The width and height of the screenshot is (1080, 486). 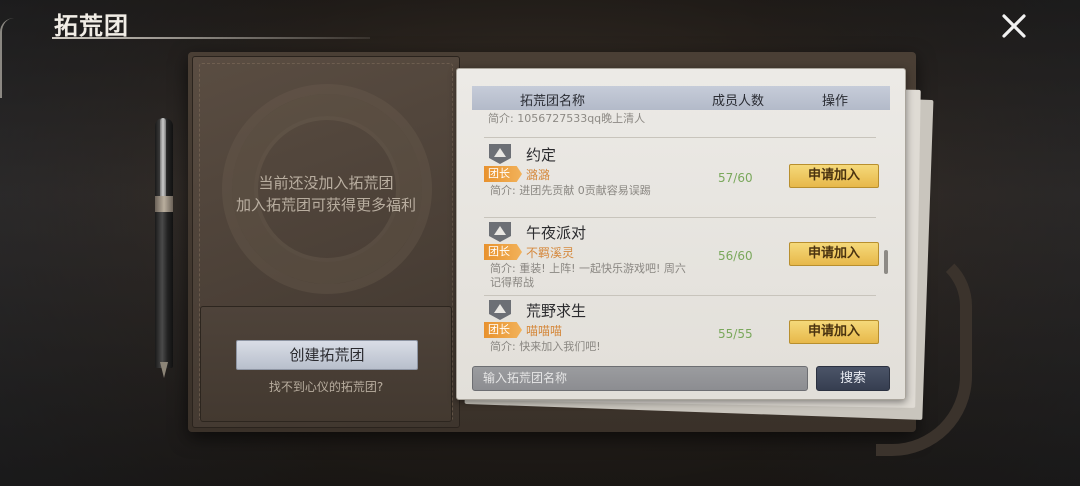 I want to click on pen-clip, so click(x=163, y=163).